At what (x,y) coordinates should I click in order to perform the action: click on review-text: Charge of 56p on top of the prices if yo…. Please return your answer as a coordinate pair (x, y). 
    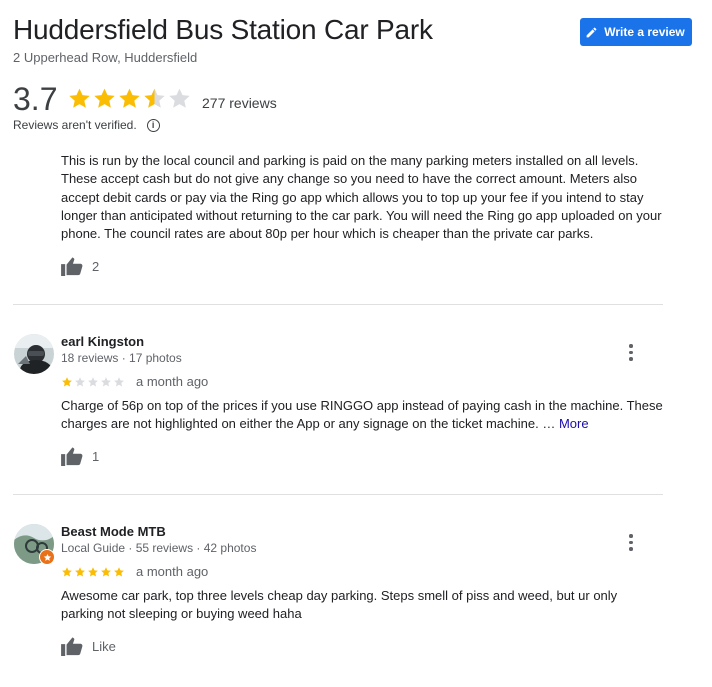
    Looking at the image, I should click on (363, 415).